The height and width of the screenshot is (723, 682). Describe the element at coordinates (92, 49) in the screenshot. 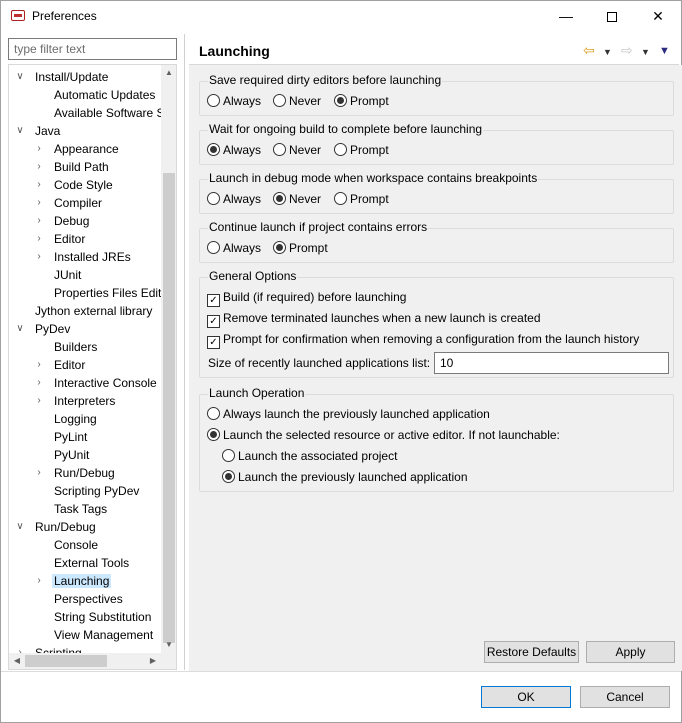

I see `filter-input` at that location.